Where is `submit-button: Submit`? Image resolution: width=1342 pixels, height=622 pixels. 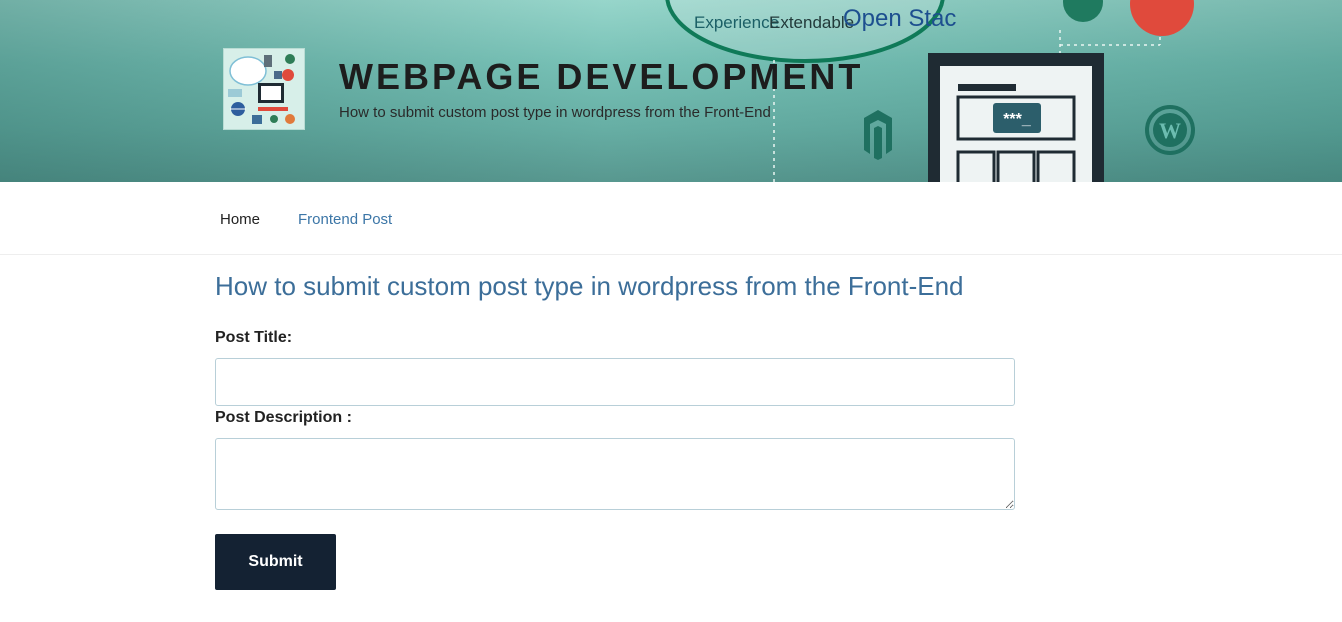
submit-button: Submit is located at coordinates (275, 562).